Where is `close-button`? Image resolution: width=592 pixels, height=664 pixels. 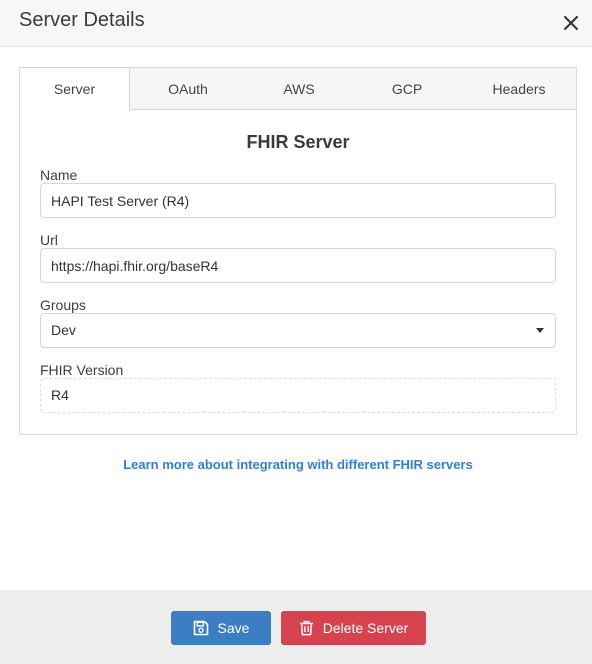
close-button is located at coordinates (571, 23).